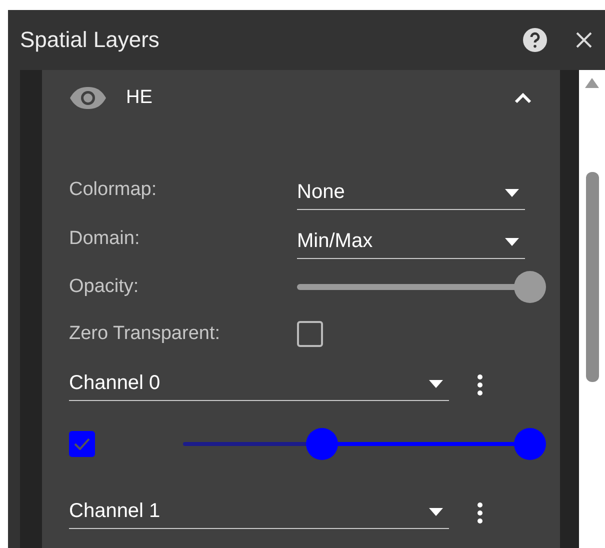  I want to click on channel-dropdown: Channel 0, so click(259, 381).